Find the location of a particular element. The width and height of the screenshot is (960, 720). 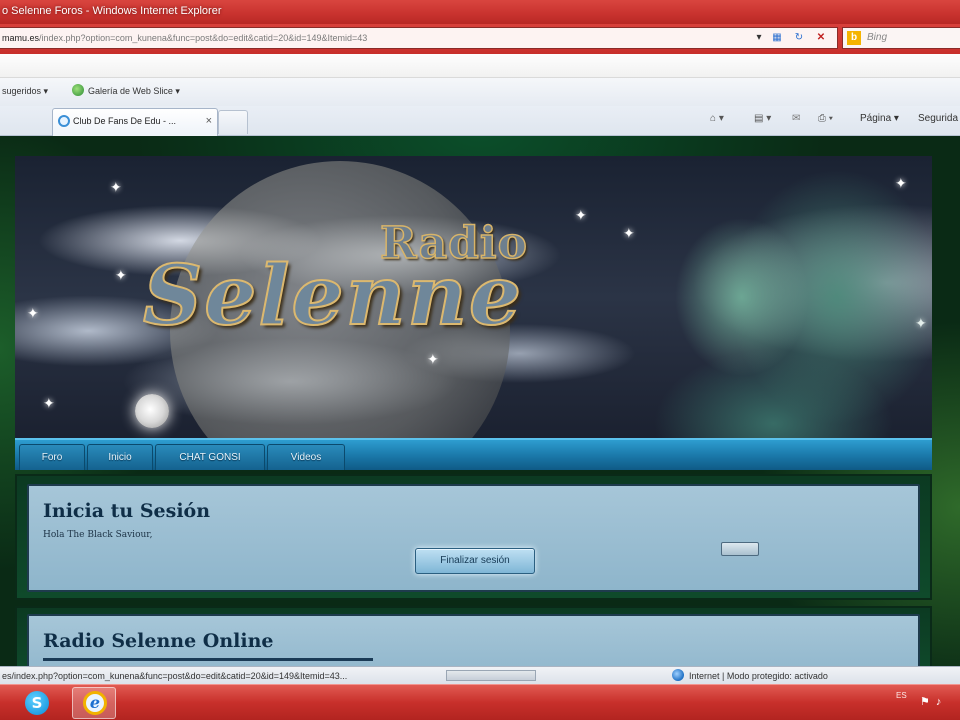

internet-explorer-icon: e is located at coordinates (95, 703).